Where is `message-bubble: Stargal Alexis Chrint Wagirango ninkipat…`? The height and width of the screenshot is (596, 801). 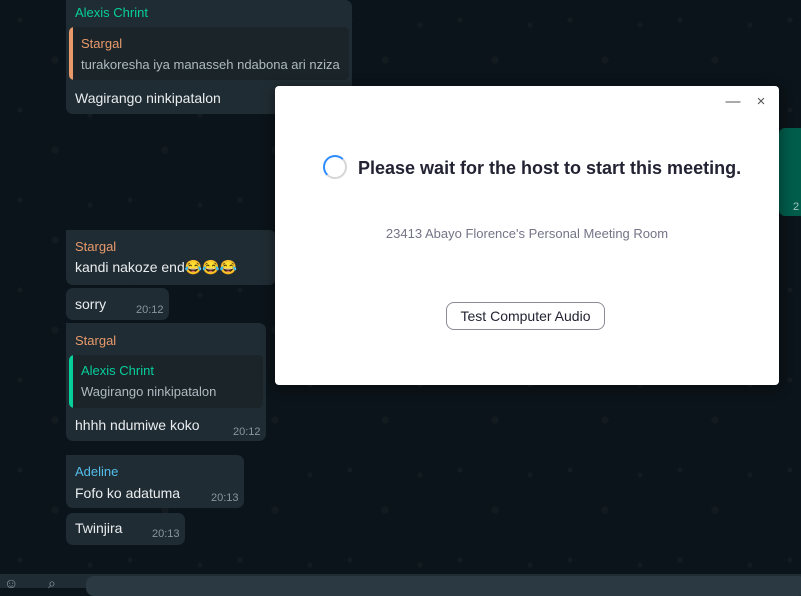 message-bubble: Stargal Alexis Chrint Wagirango ninkipat… is located at coordinates (166, 382).